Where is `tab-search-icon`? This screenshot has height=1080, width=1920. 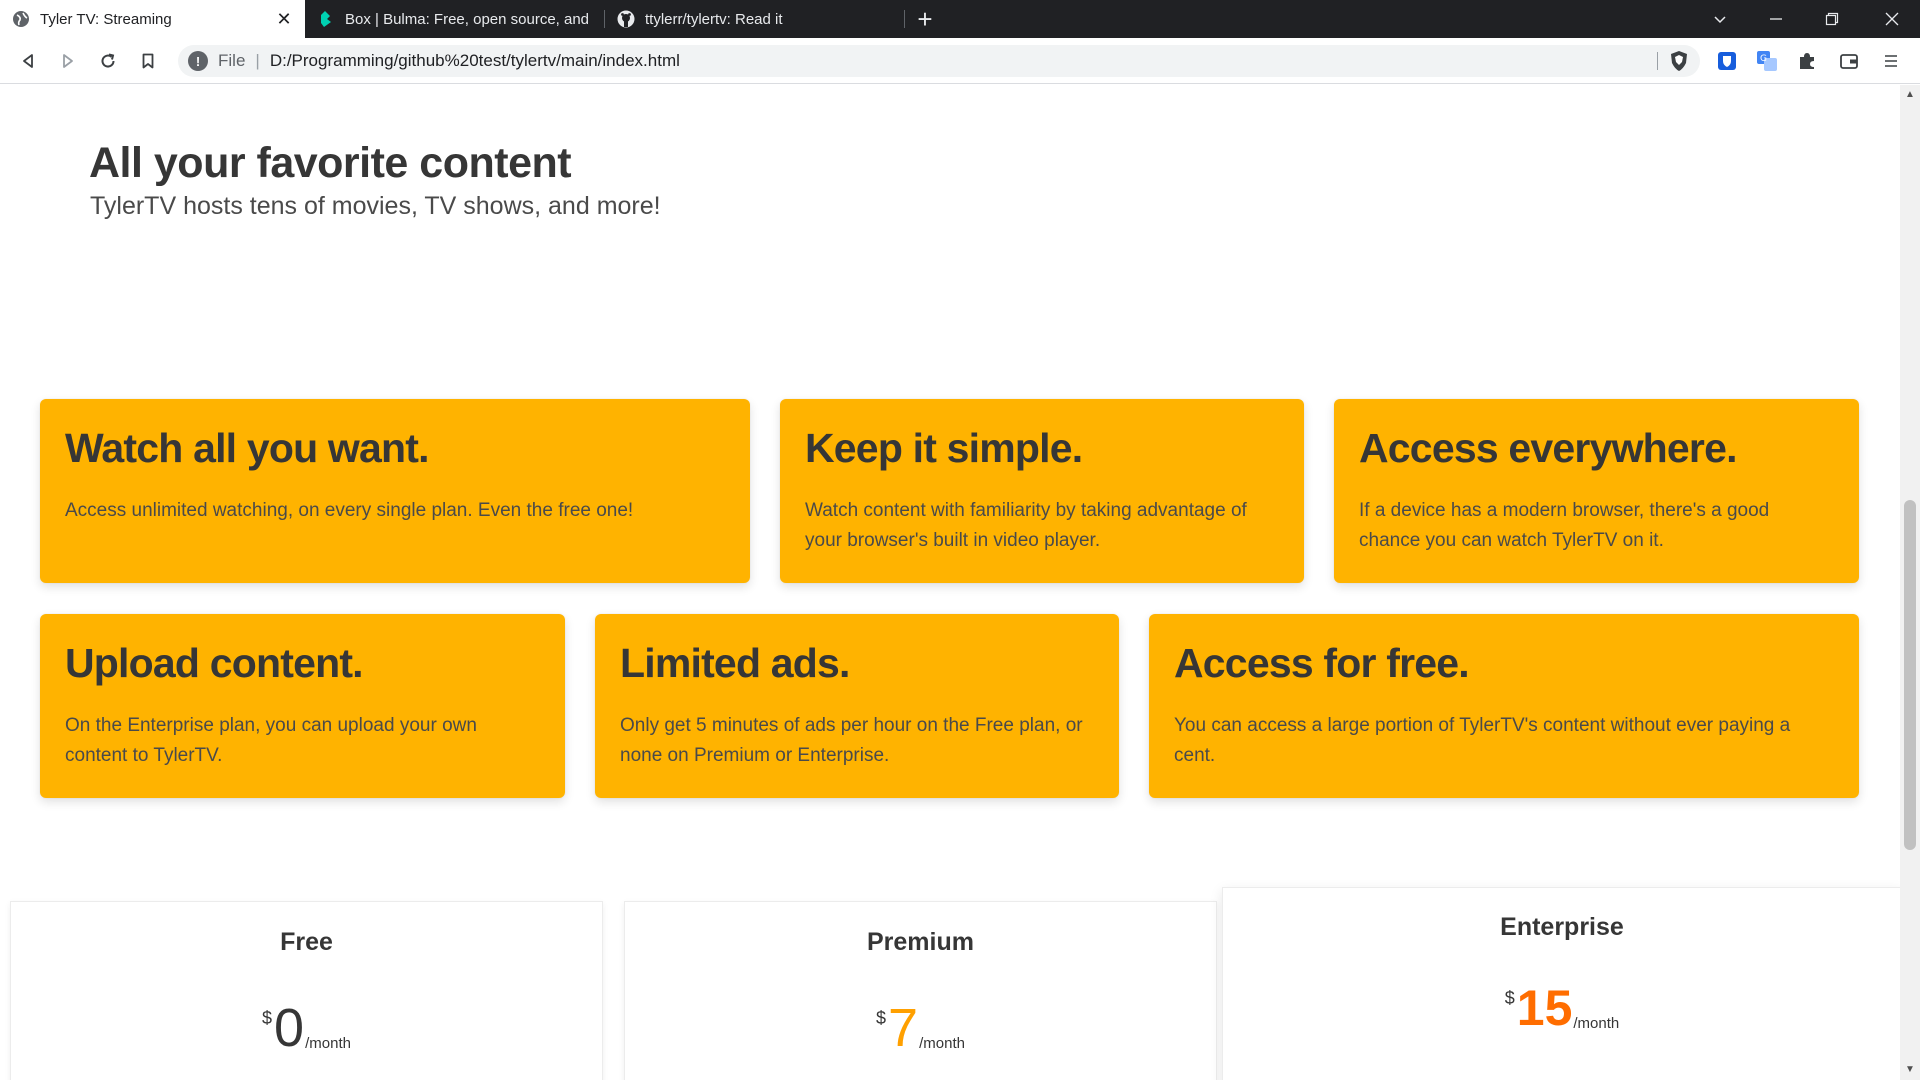
tab-search-icon is located at coordinates (1720, 19).